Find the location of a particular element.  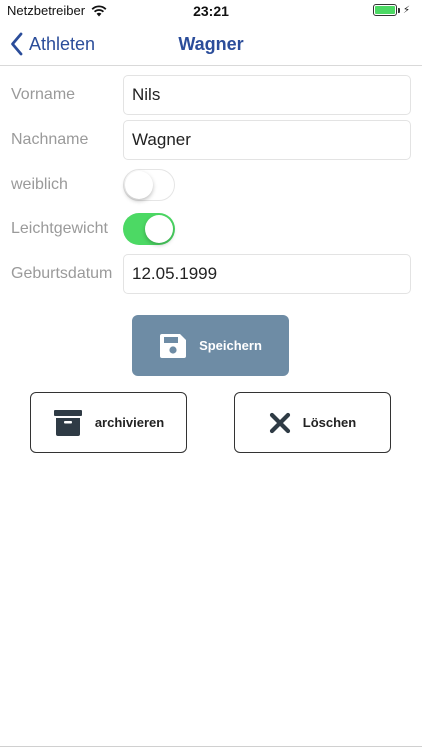

female-label: weiblich is located at coordinates (39, 184).